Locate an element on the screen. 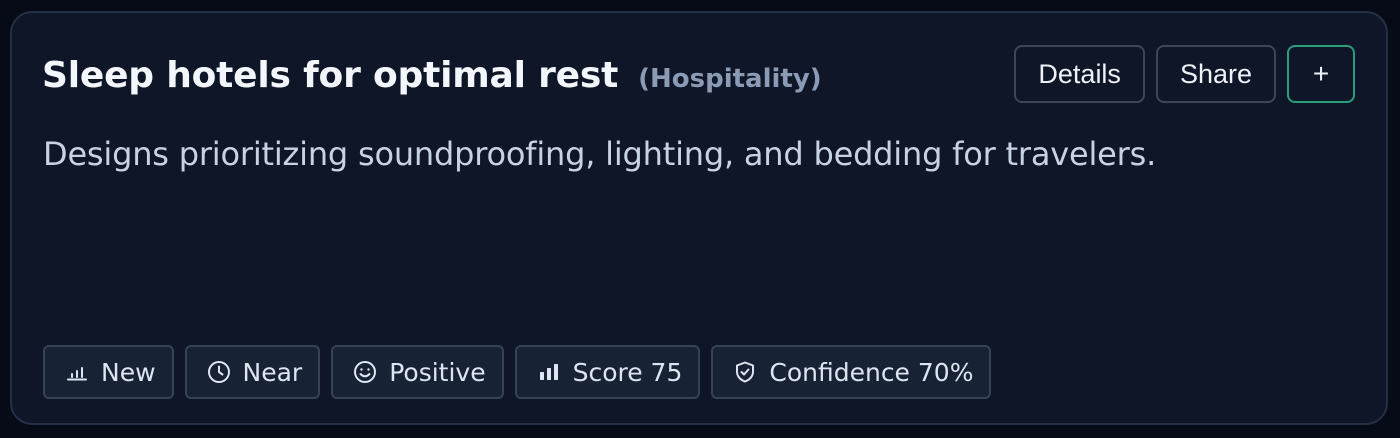 The width and height of the screenshot is (1400, 438). card-actions: Details Share + is located at coordinates (1184, 74).